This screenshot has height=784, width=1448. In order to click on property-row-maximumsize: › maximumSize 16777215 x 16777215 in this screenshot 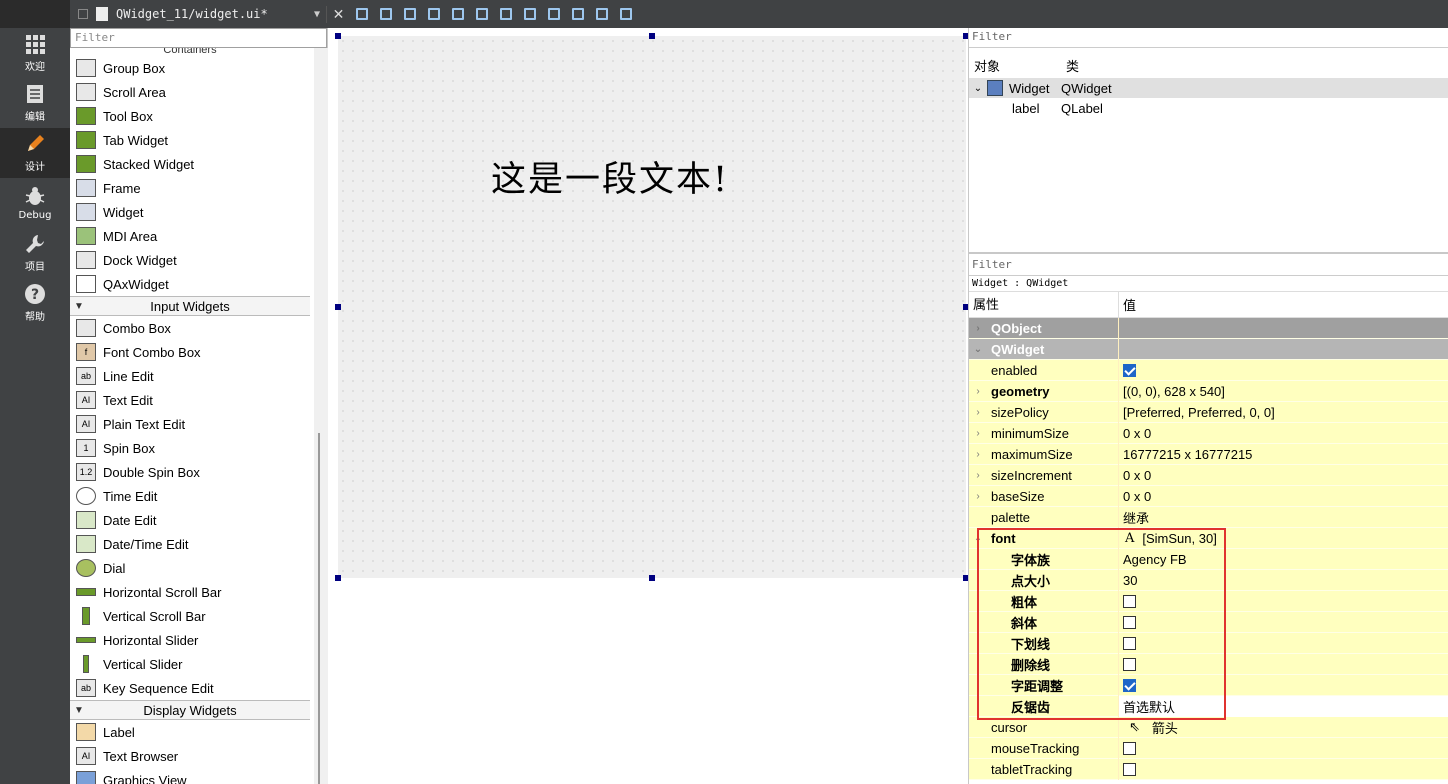, I will do `click(1208, 454)`.